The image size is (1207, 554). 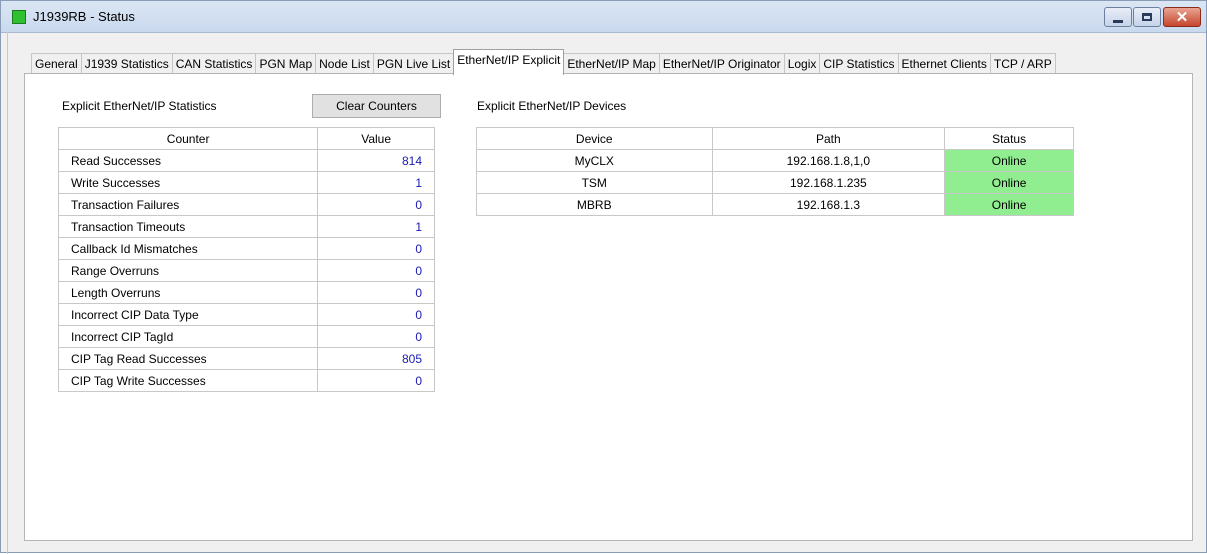 What do you see at coordinates (188, 336) in the screenshot?
I see `counter-name: Incorrect CIP TagId` at bounding box center [188, 336].